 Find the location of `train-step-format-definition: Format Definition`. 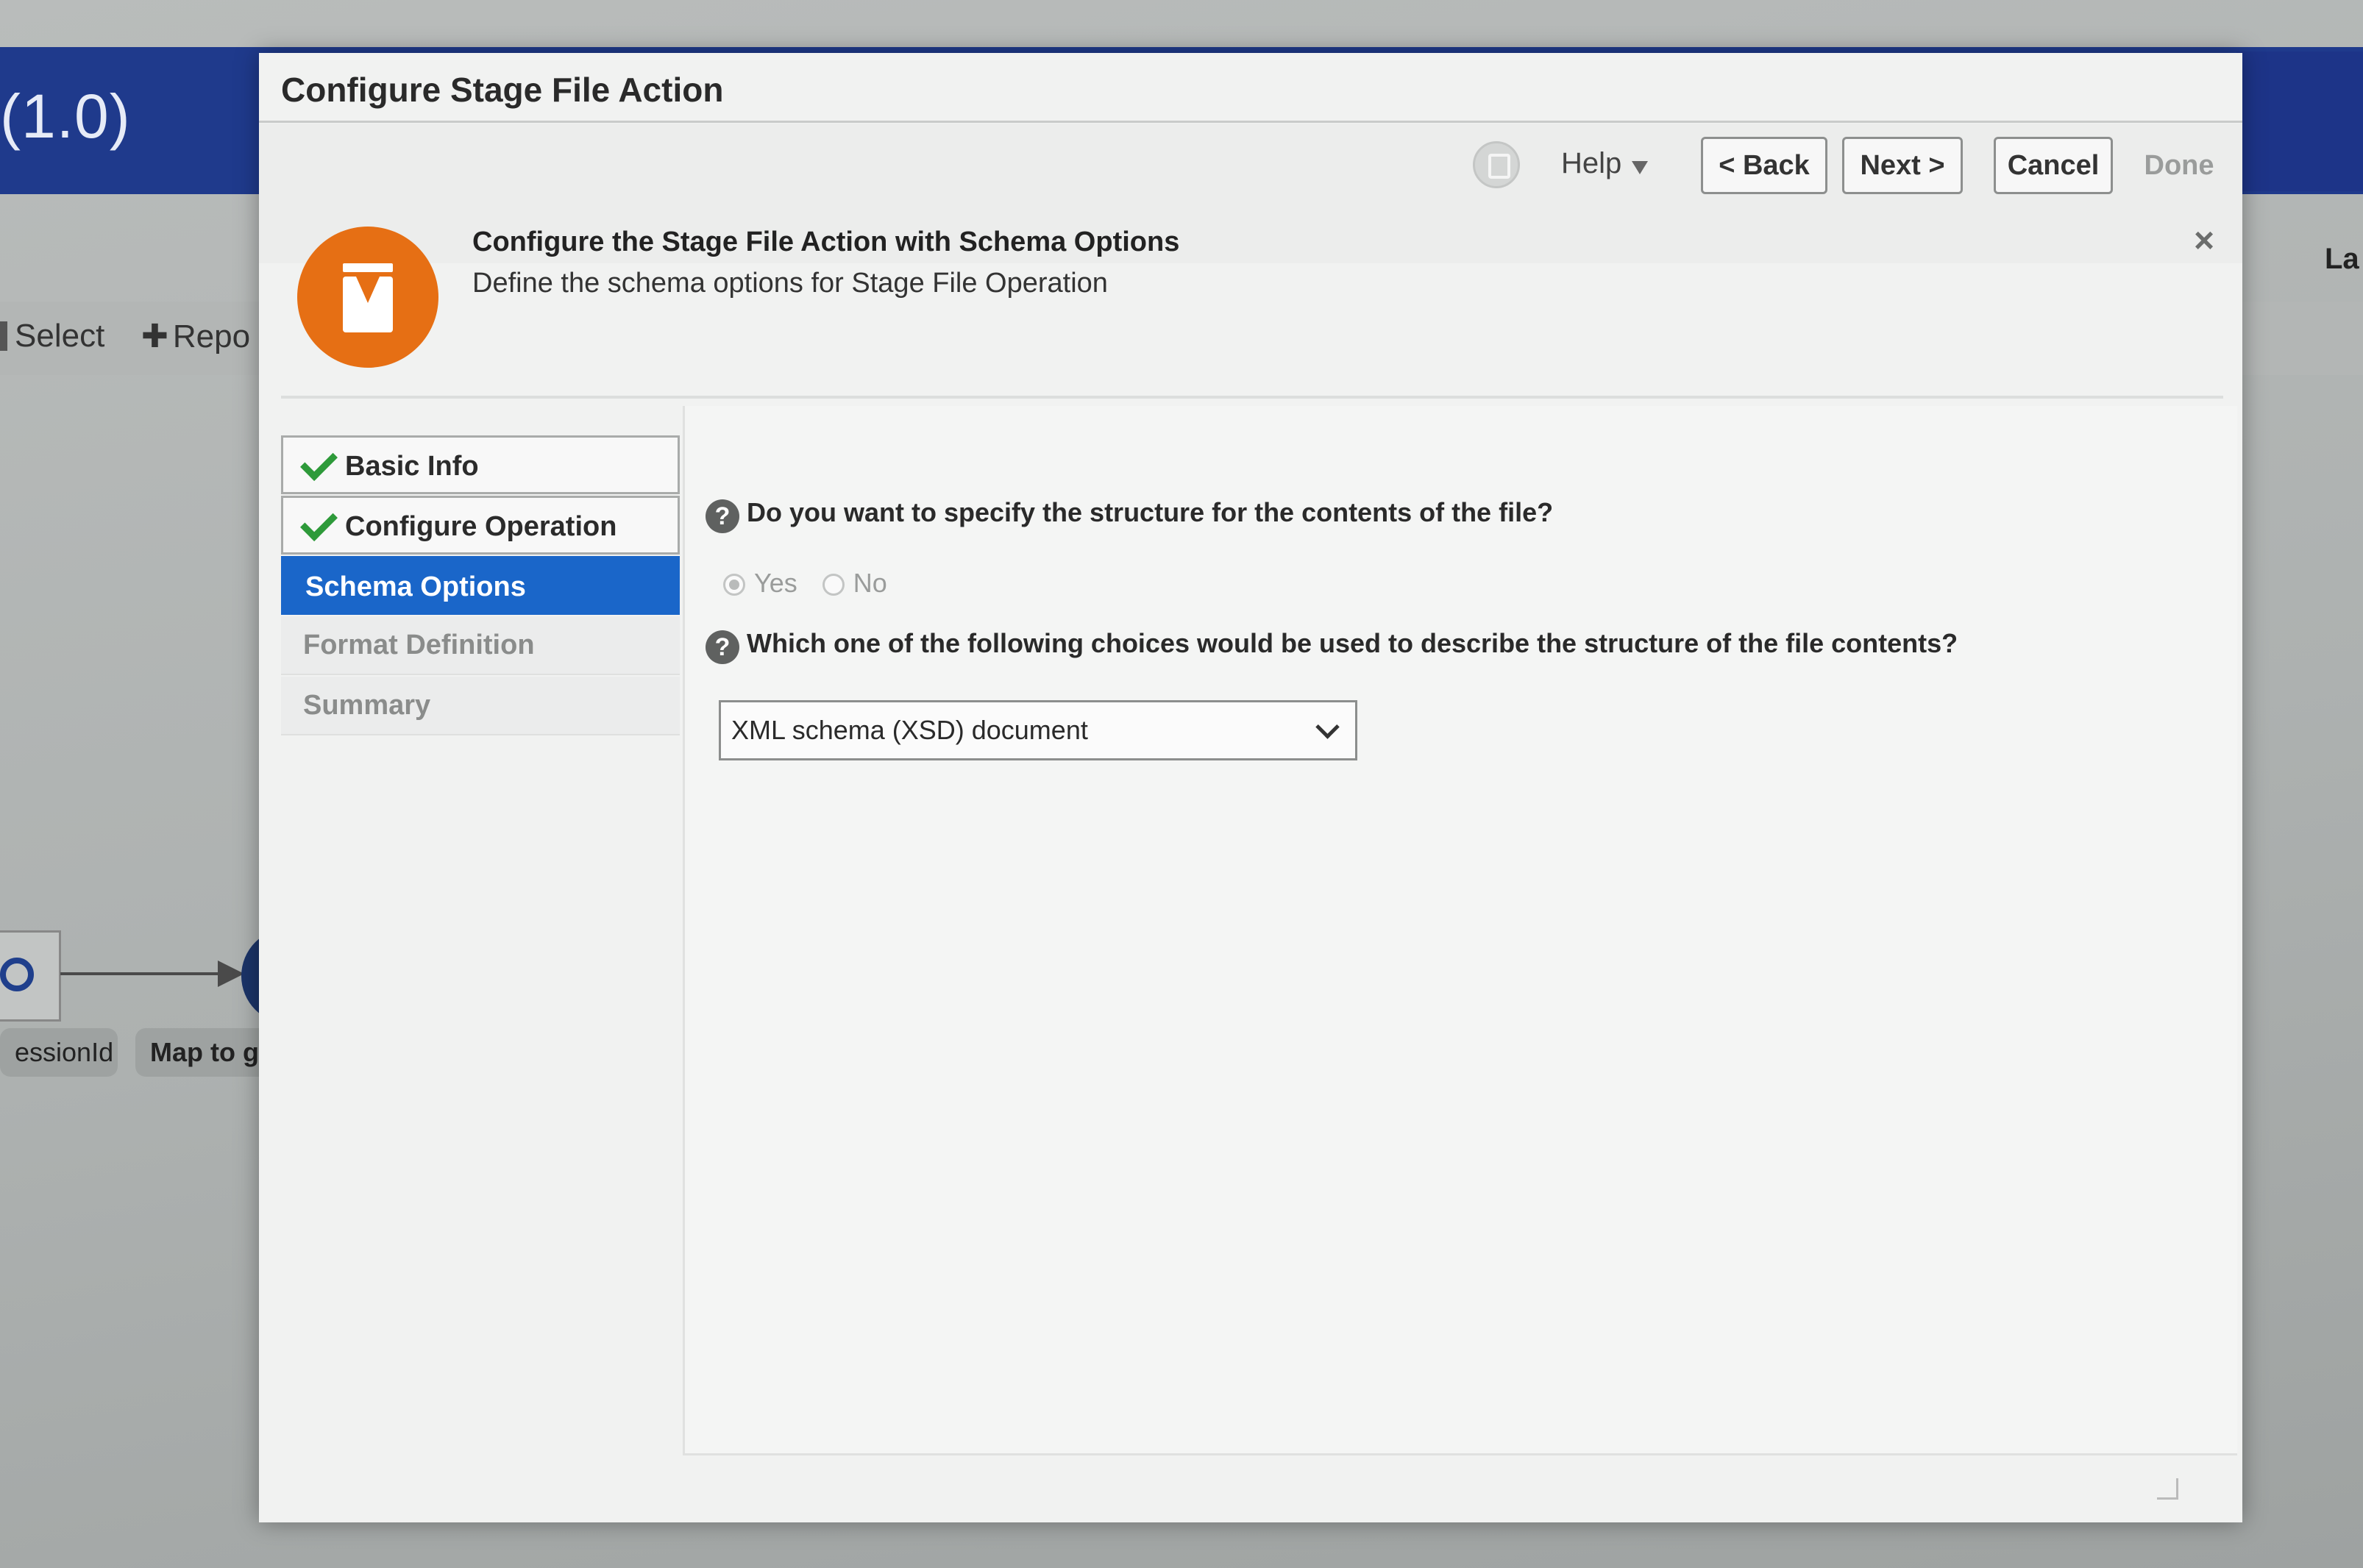

train-step-format-definition: Format Definition is located at coordinates (481, 645).